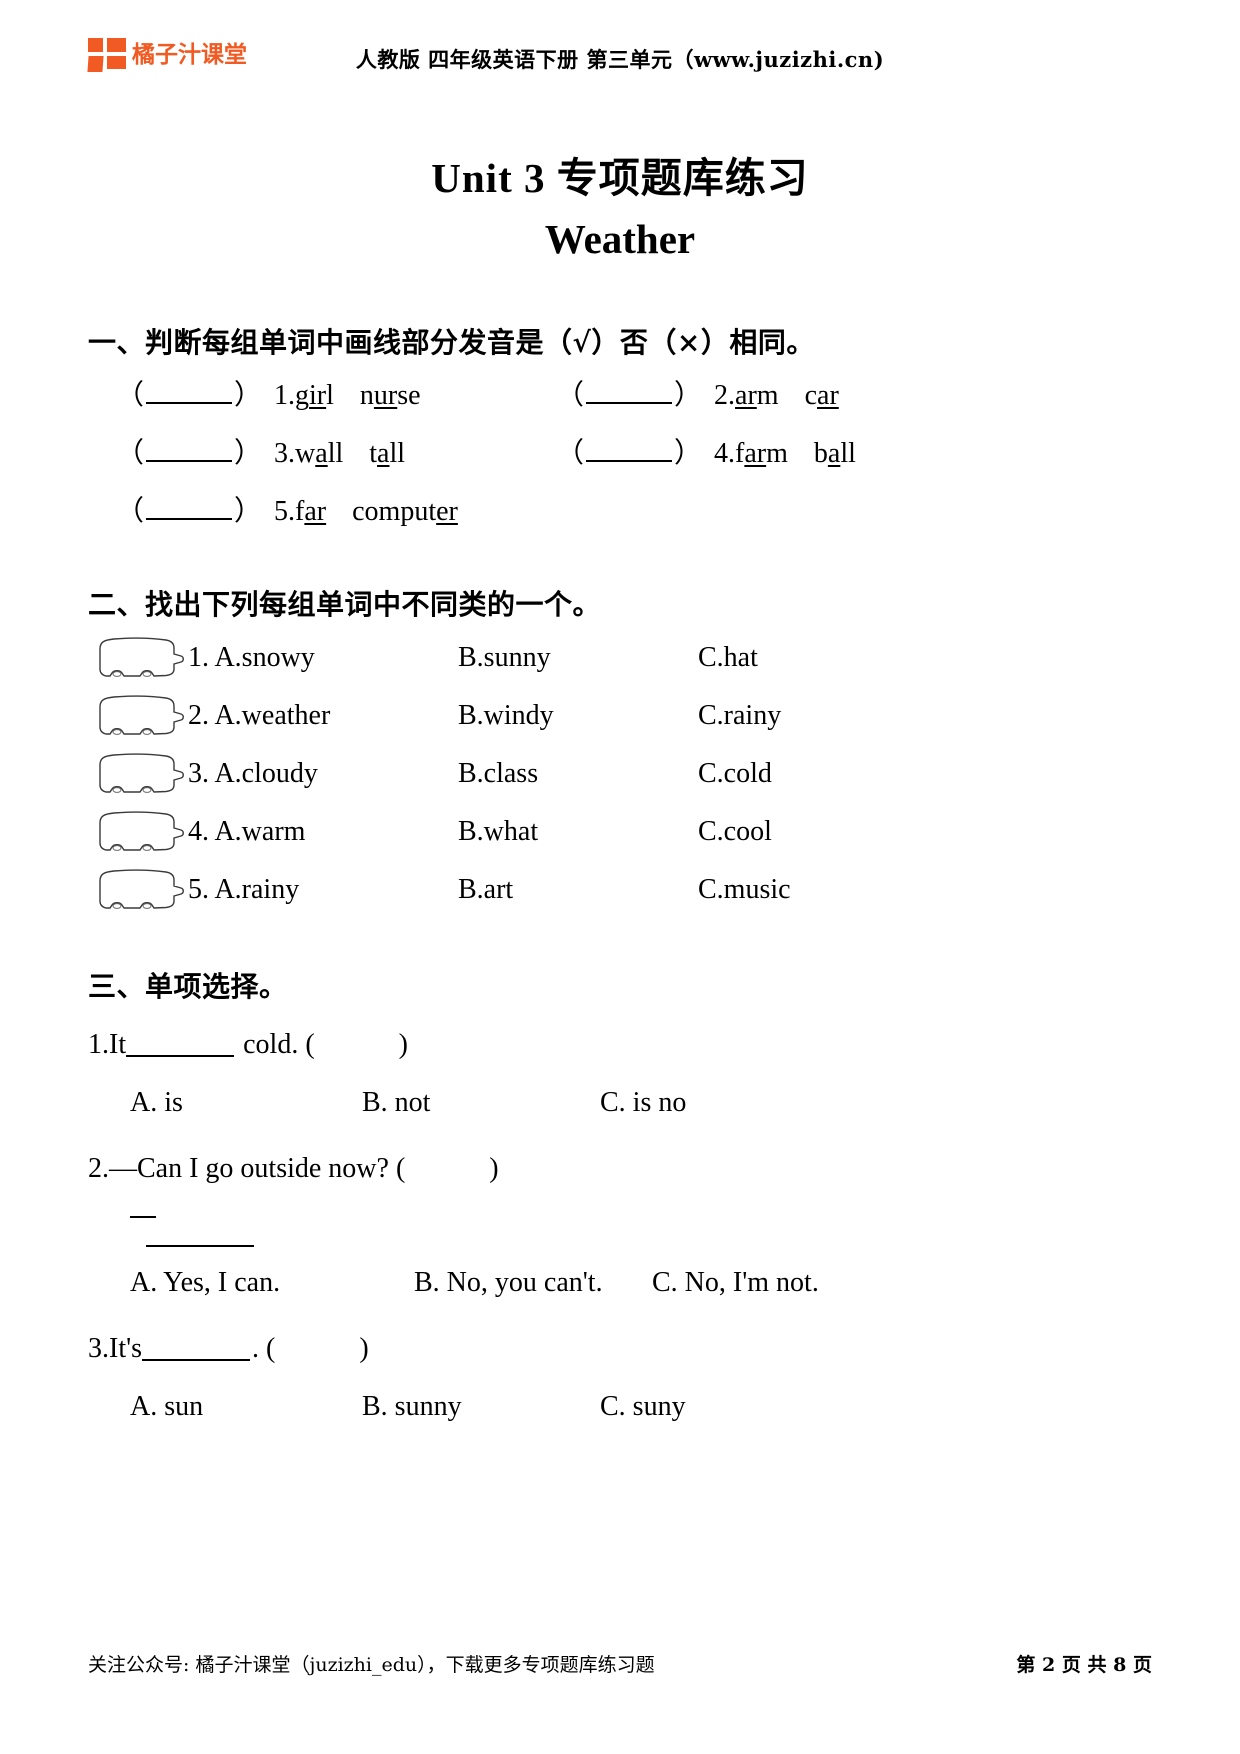 The width and height of the screenshot is (1240, 1754). I want to click on option-b: B. sunny, so click(481, 1407).